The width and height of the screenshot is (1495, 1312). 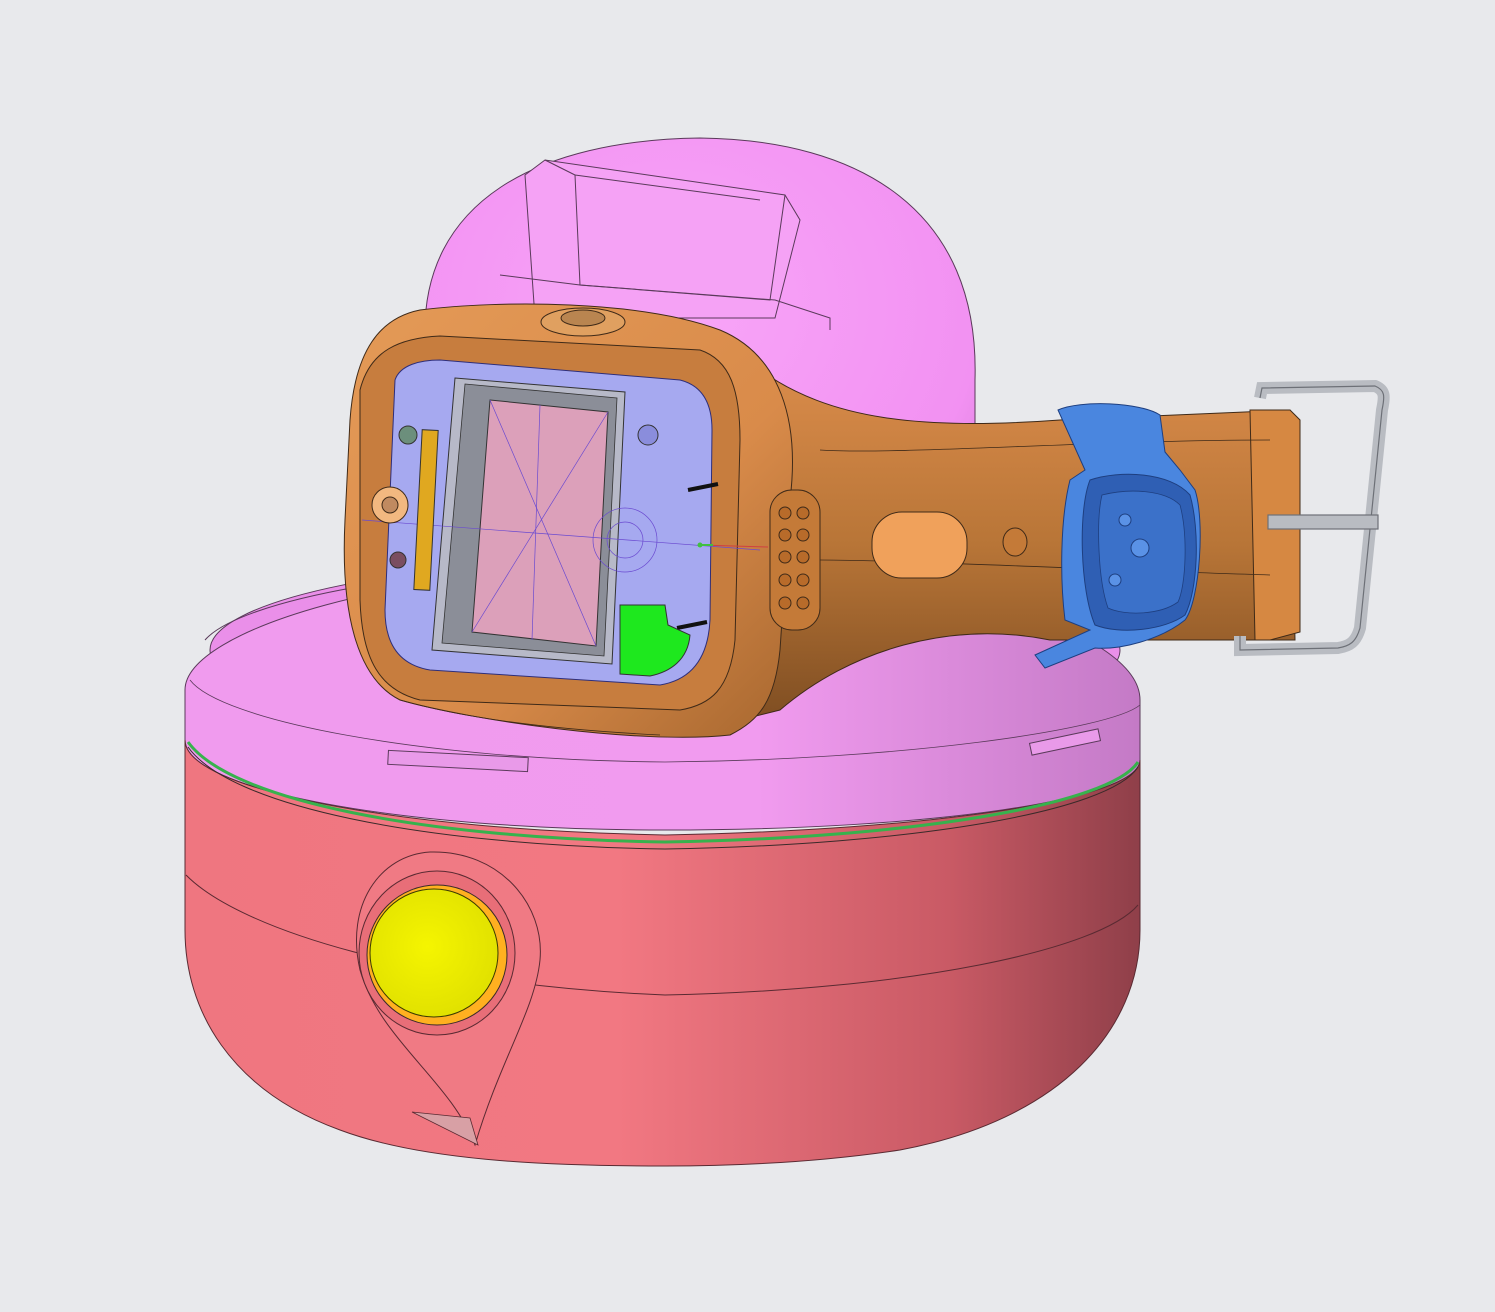 I want to click on strap-slot, so click(x=919, y=545).